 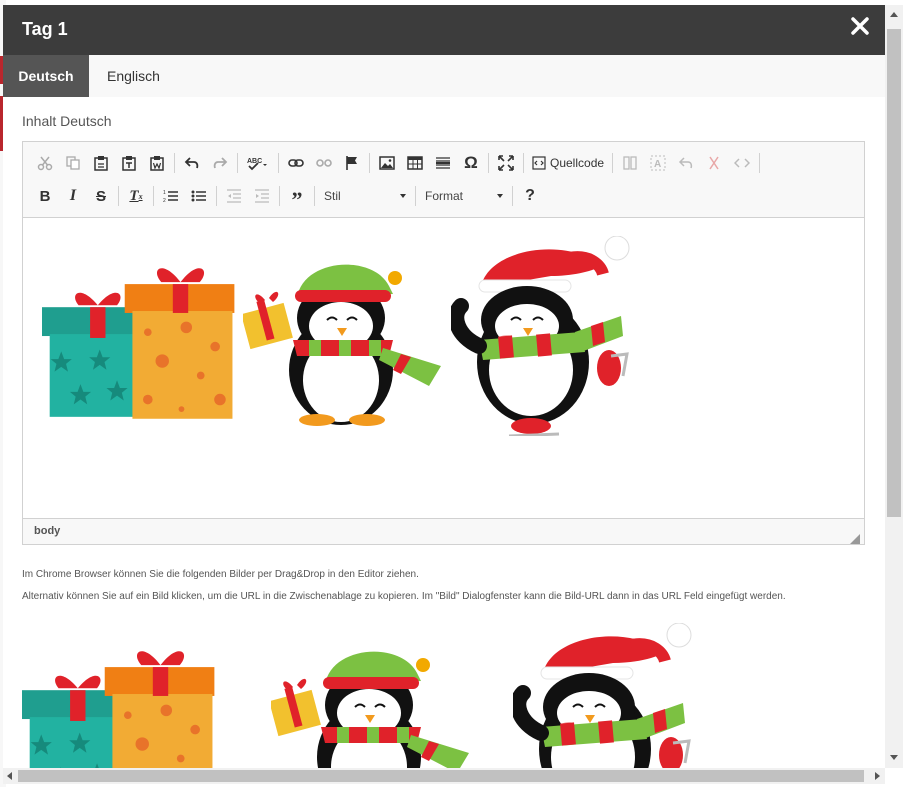 I want to click on horizontal-scroll-thumb, so click(x=441, y=776).